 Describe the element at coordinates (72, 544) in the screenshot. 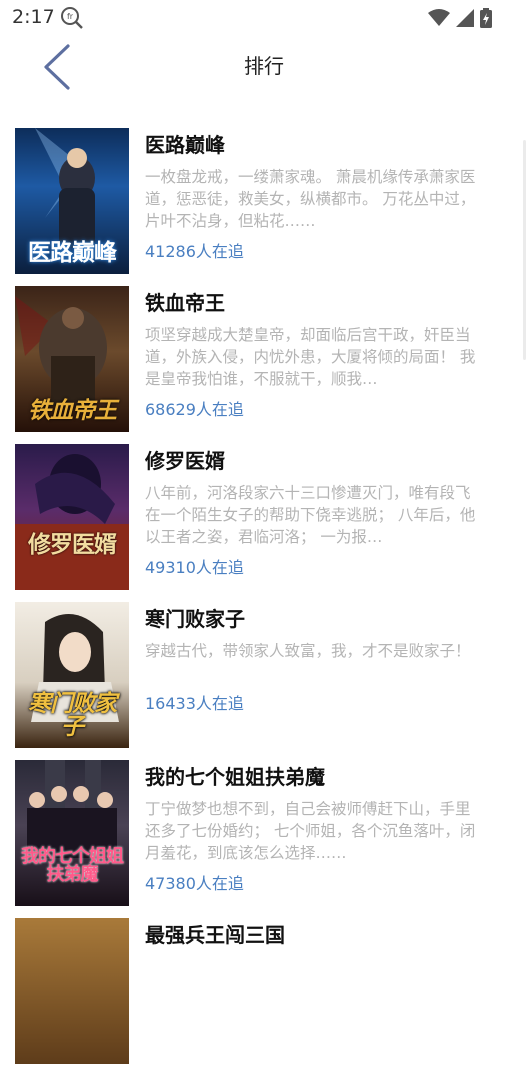

I see `cover-title: 修罗医婿` at that location.